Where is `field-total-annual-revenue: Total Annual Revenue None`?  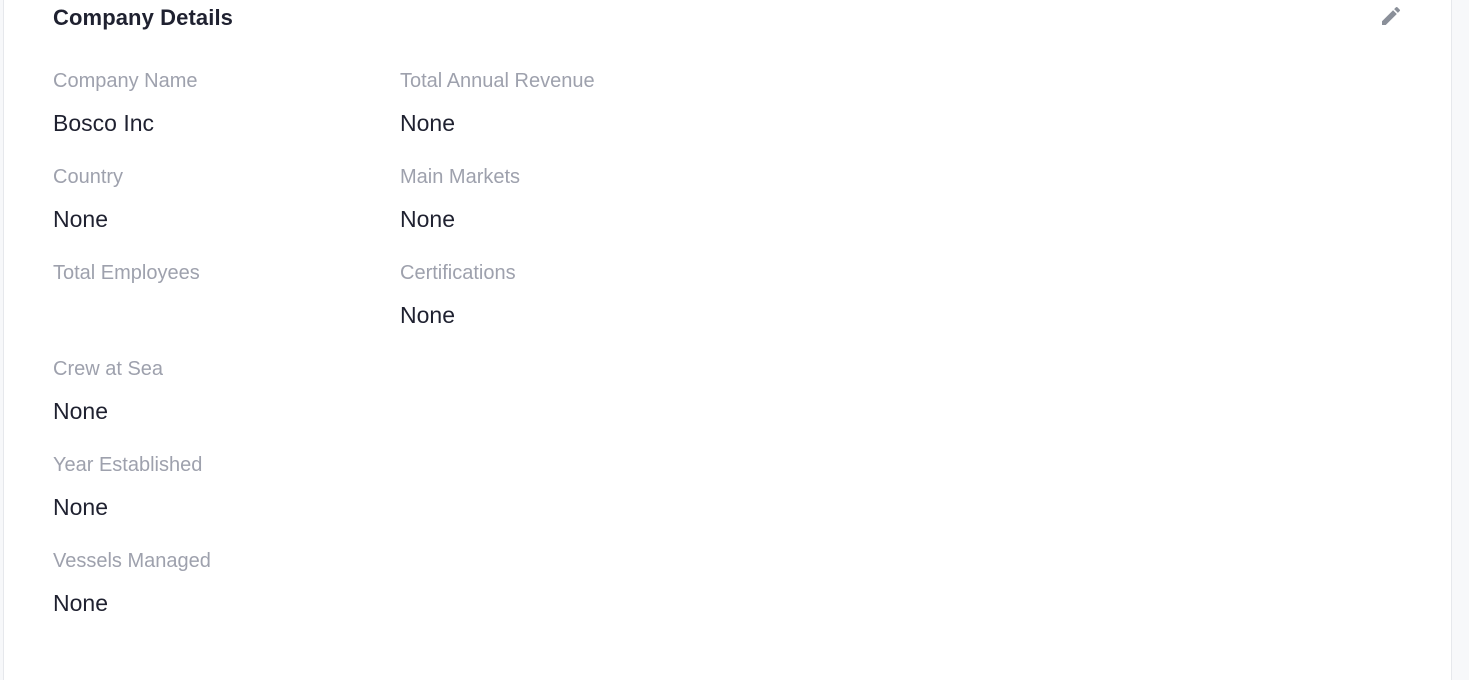
field-total-annual-revenue: Total Annual Revenue None is located at coordinates (600, 118).